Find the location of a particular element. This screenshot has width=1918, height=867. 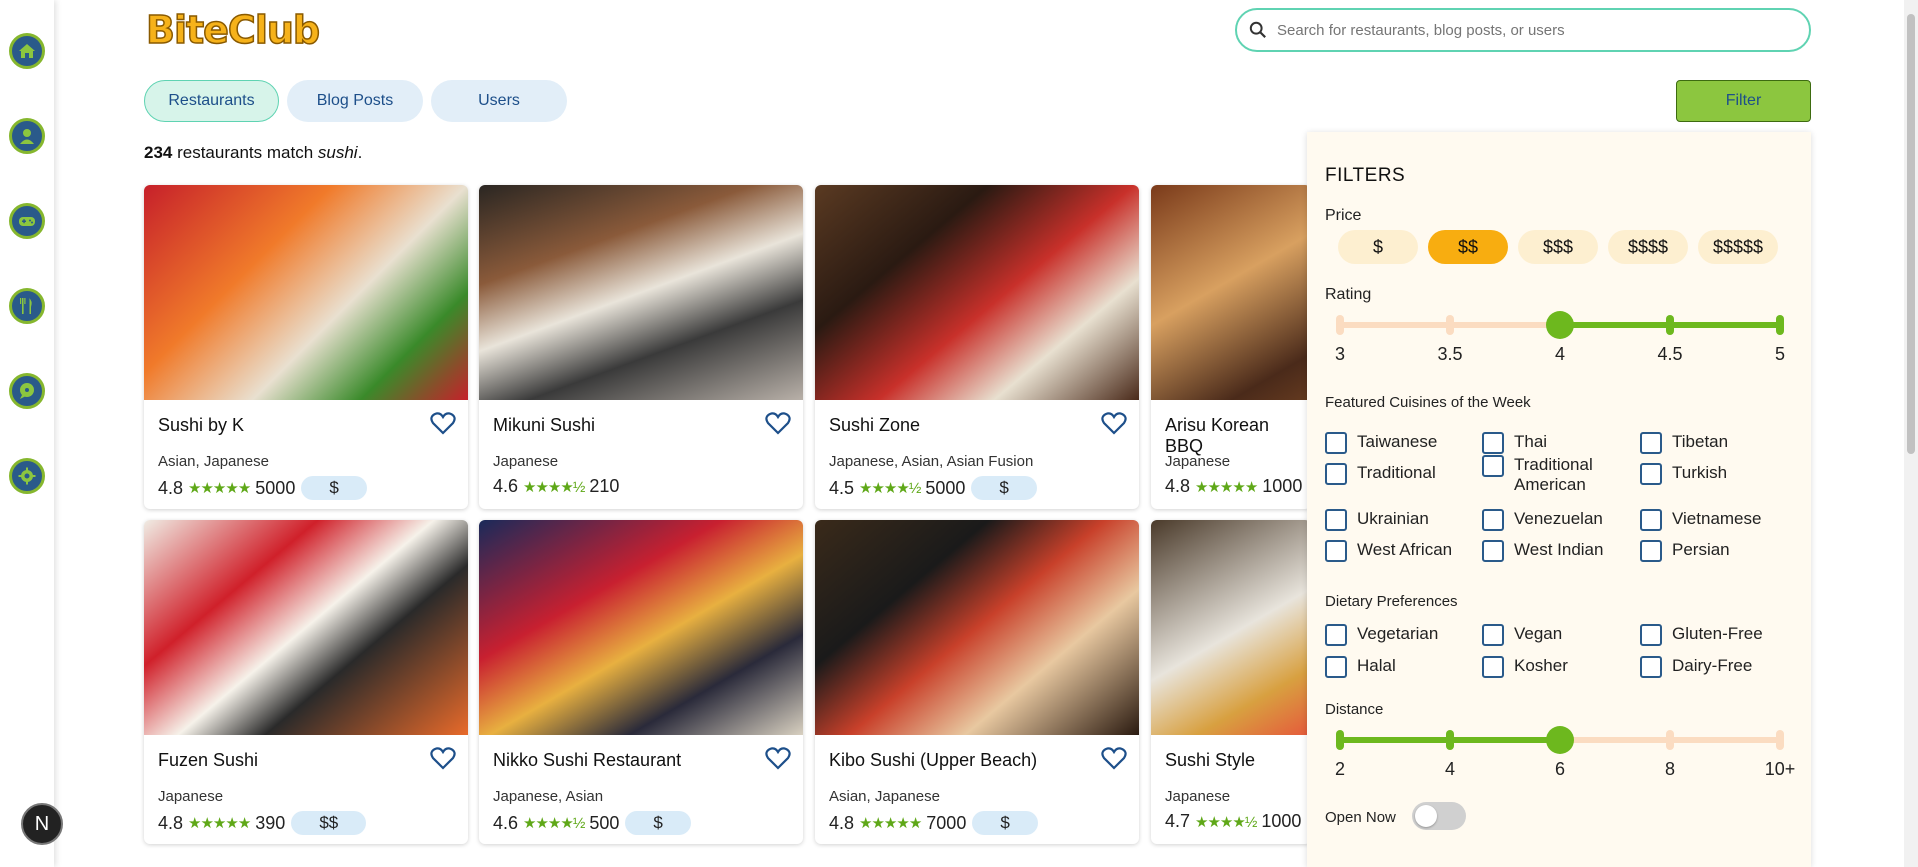

restaurant-card: Fuzen Sushi Japanese 4.8 ★★★★★ 390 $$ is located at coordinates (306, 682).